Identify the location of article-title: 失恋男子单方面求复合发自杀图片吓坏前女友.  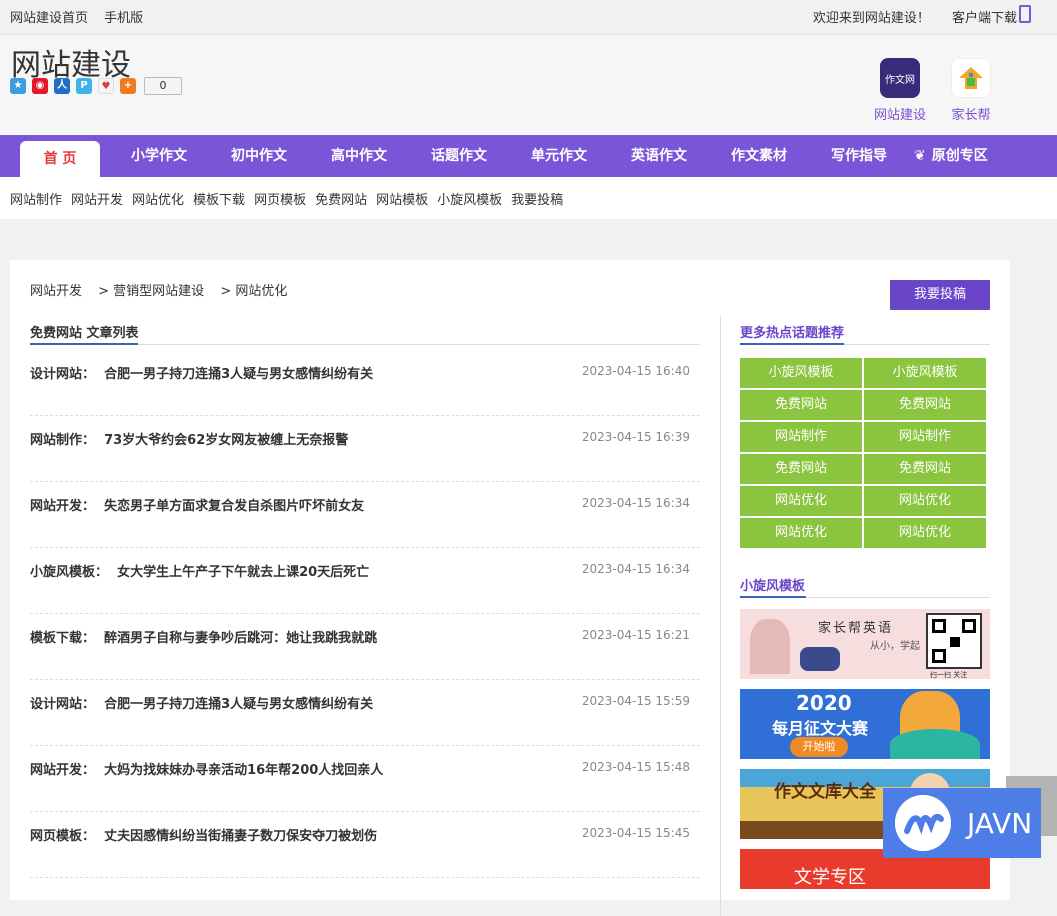
(234, 506).